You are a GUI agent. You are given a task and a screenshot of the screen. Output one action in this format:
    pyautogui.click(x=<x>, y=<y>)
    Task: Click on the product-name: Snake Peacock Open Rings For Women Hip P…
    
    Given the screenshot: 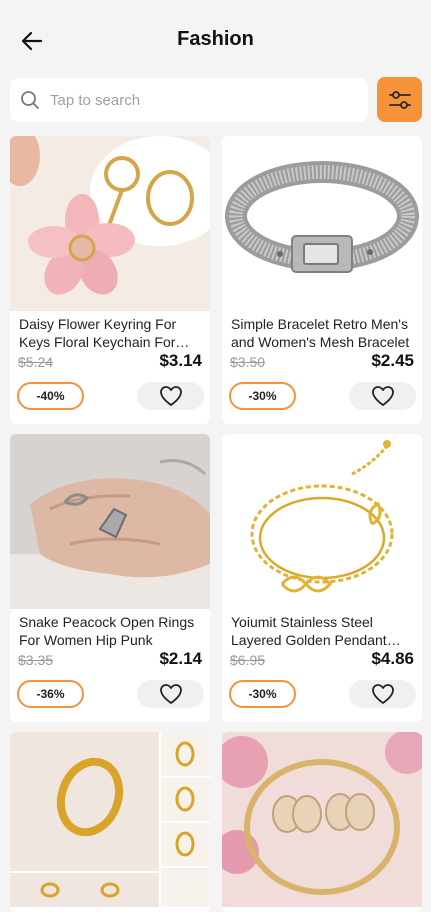 What is the action you would take?
    pyautogui.click(x=107, y=631)
    